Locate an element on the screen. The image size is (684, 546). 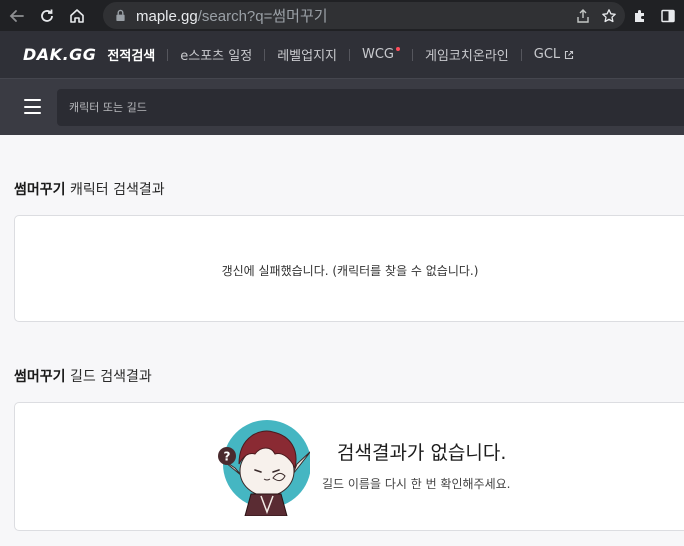
home-button is located at coordinates (77, 15).